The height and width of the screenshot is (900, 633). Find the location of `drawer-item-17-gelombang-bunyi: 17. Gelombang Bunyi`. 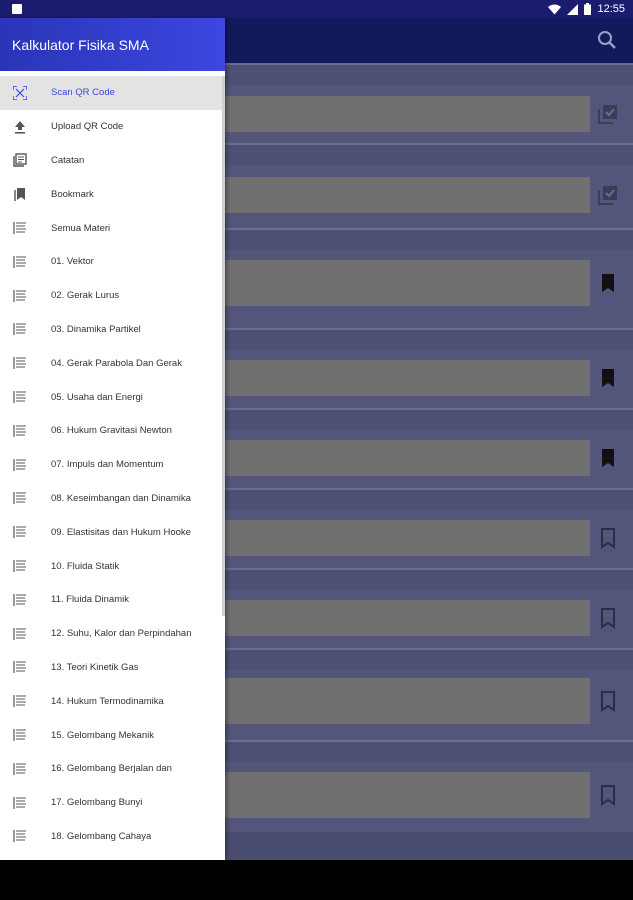

drawer-item-17-gelombang-bunyi: 17. Gelombang Bunyi is located at coordinates (111, 803).